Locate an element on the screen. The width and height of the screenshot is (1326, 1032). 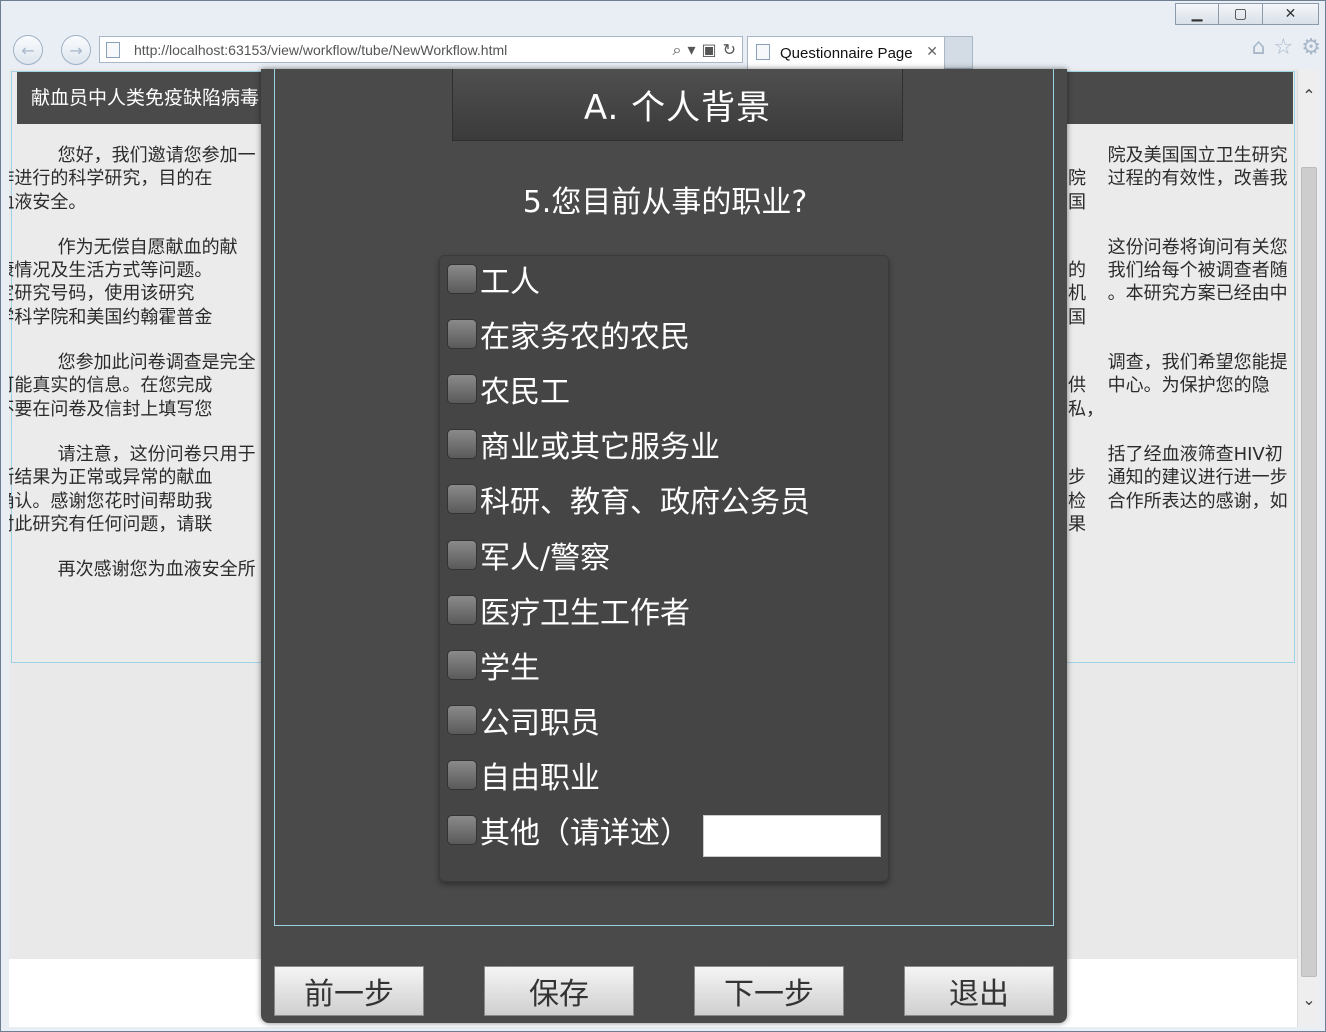
question-text: 5.您目前从事的职业? is located at coordinates (665, 202).